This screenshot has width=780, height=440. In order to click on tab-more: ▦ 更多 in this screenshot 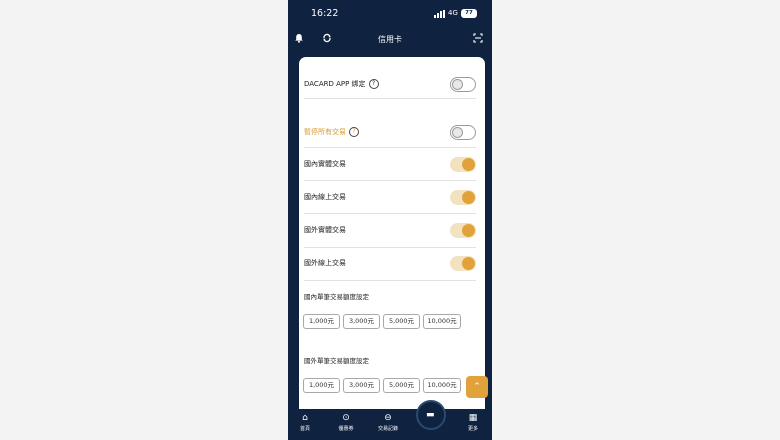, I will do `click(473, 420)`.